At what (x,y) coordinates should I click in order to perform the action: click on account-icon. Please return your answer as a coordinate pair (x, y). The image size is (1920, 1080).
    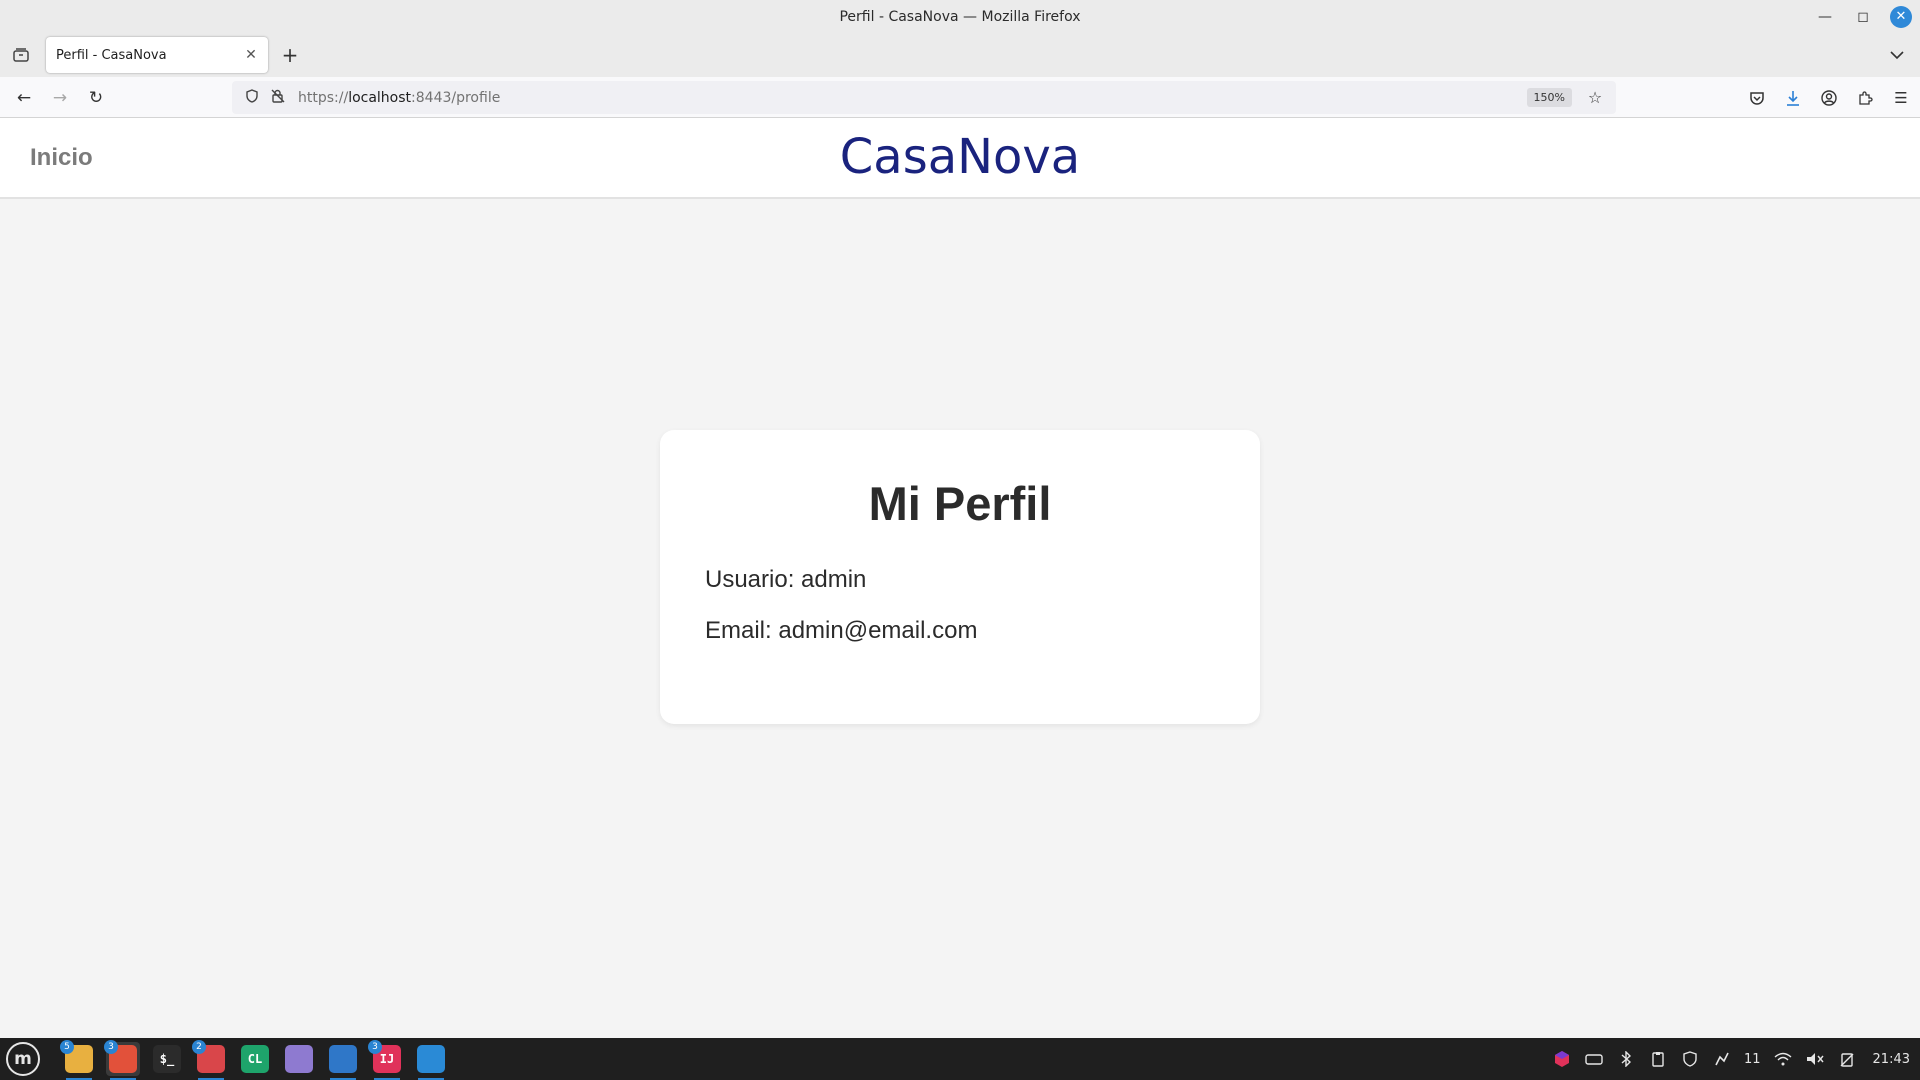
    Looking at the image, I should click on (1829, 98).